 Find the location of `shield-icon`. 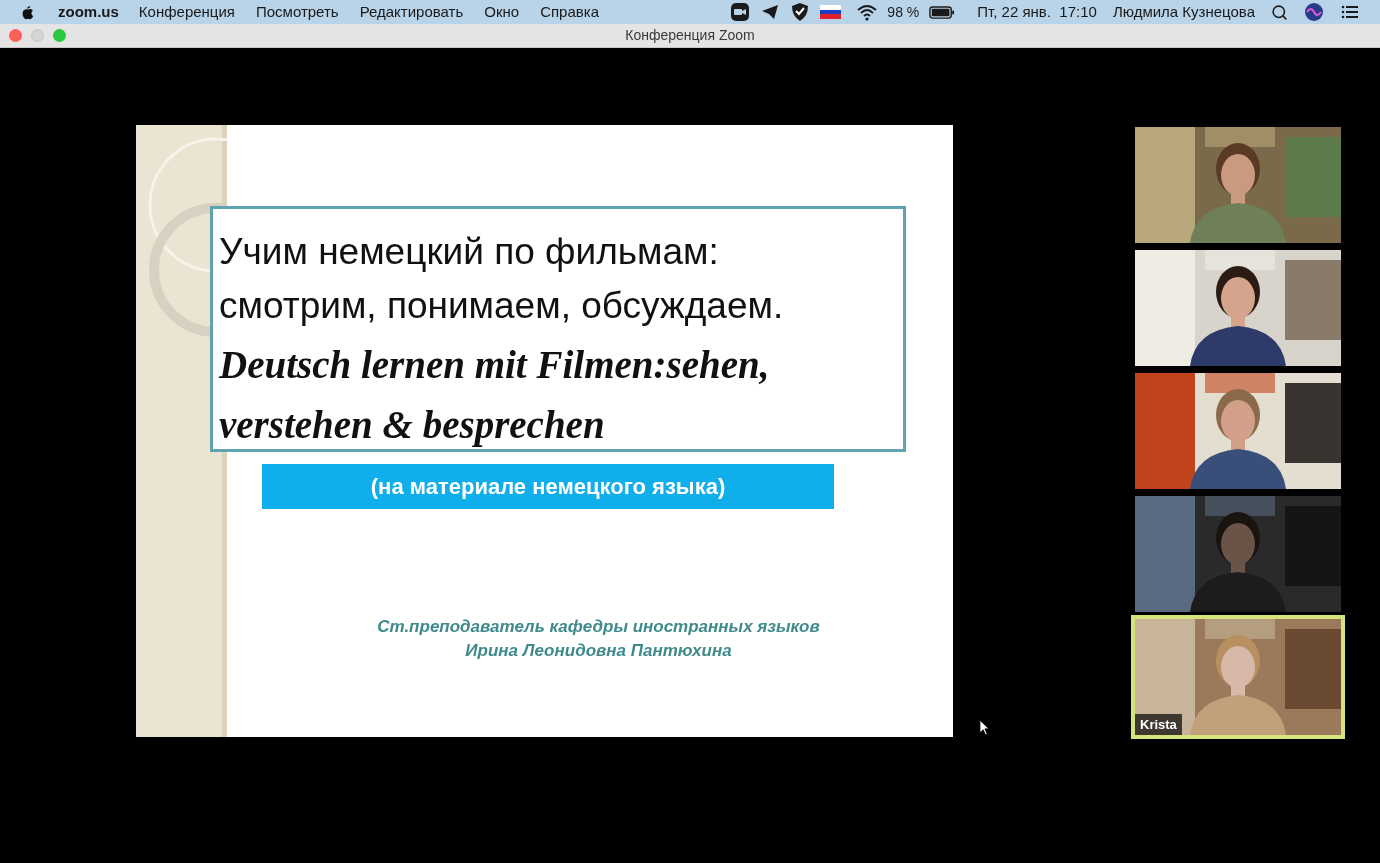

shield-icon is located at coordinates (800, 12).